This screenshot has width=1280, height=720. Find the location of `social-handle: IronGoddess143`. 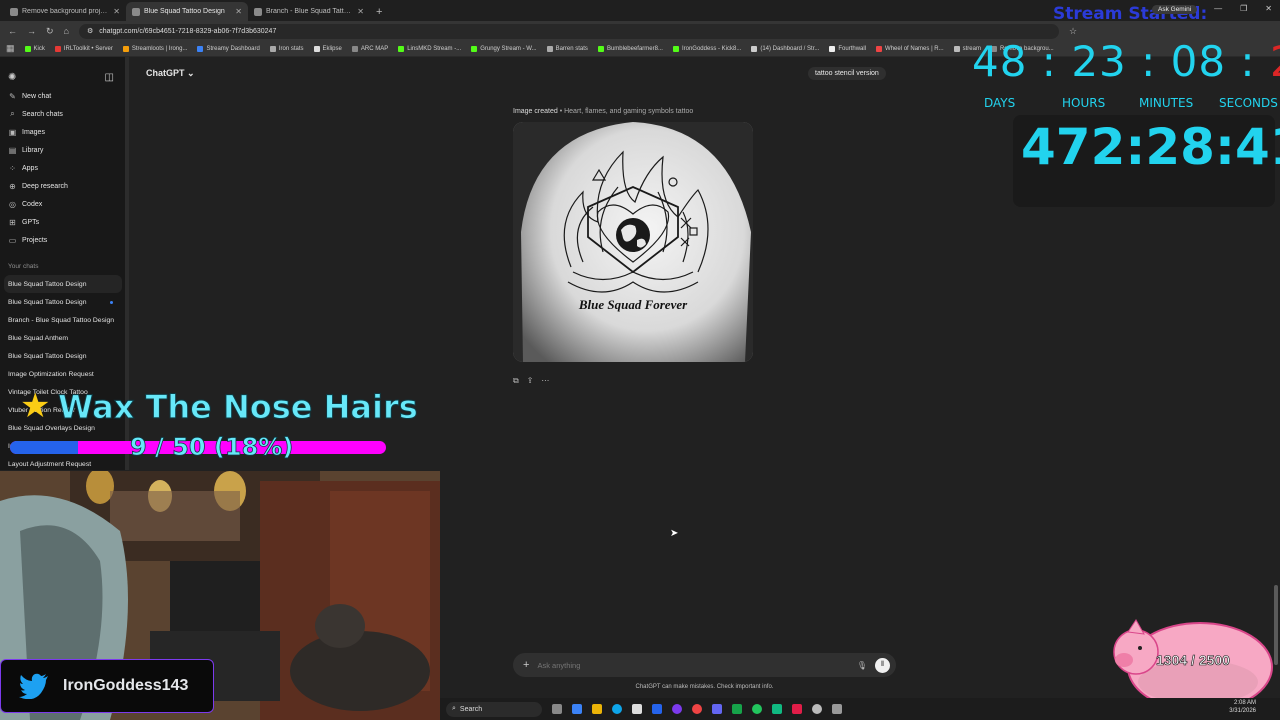

social-handle: IronGoddess143 is located at coordinates (125, 686).